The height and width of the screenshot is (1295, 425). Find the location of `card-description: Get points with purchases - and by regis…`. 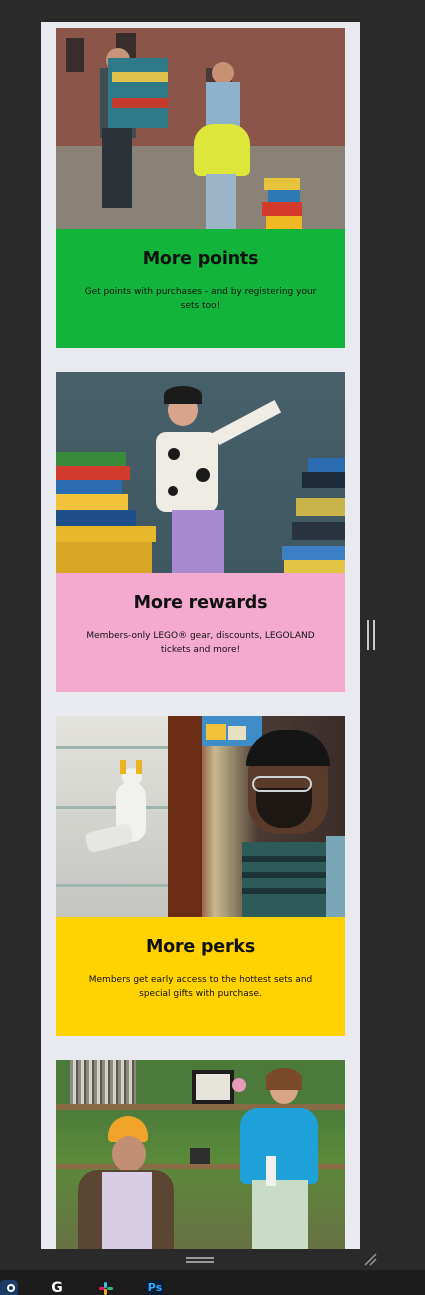

card-description: Get points with purchases - and by regis… is located at coordinates (200, 299).